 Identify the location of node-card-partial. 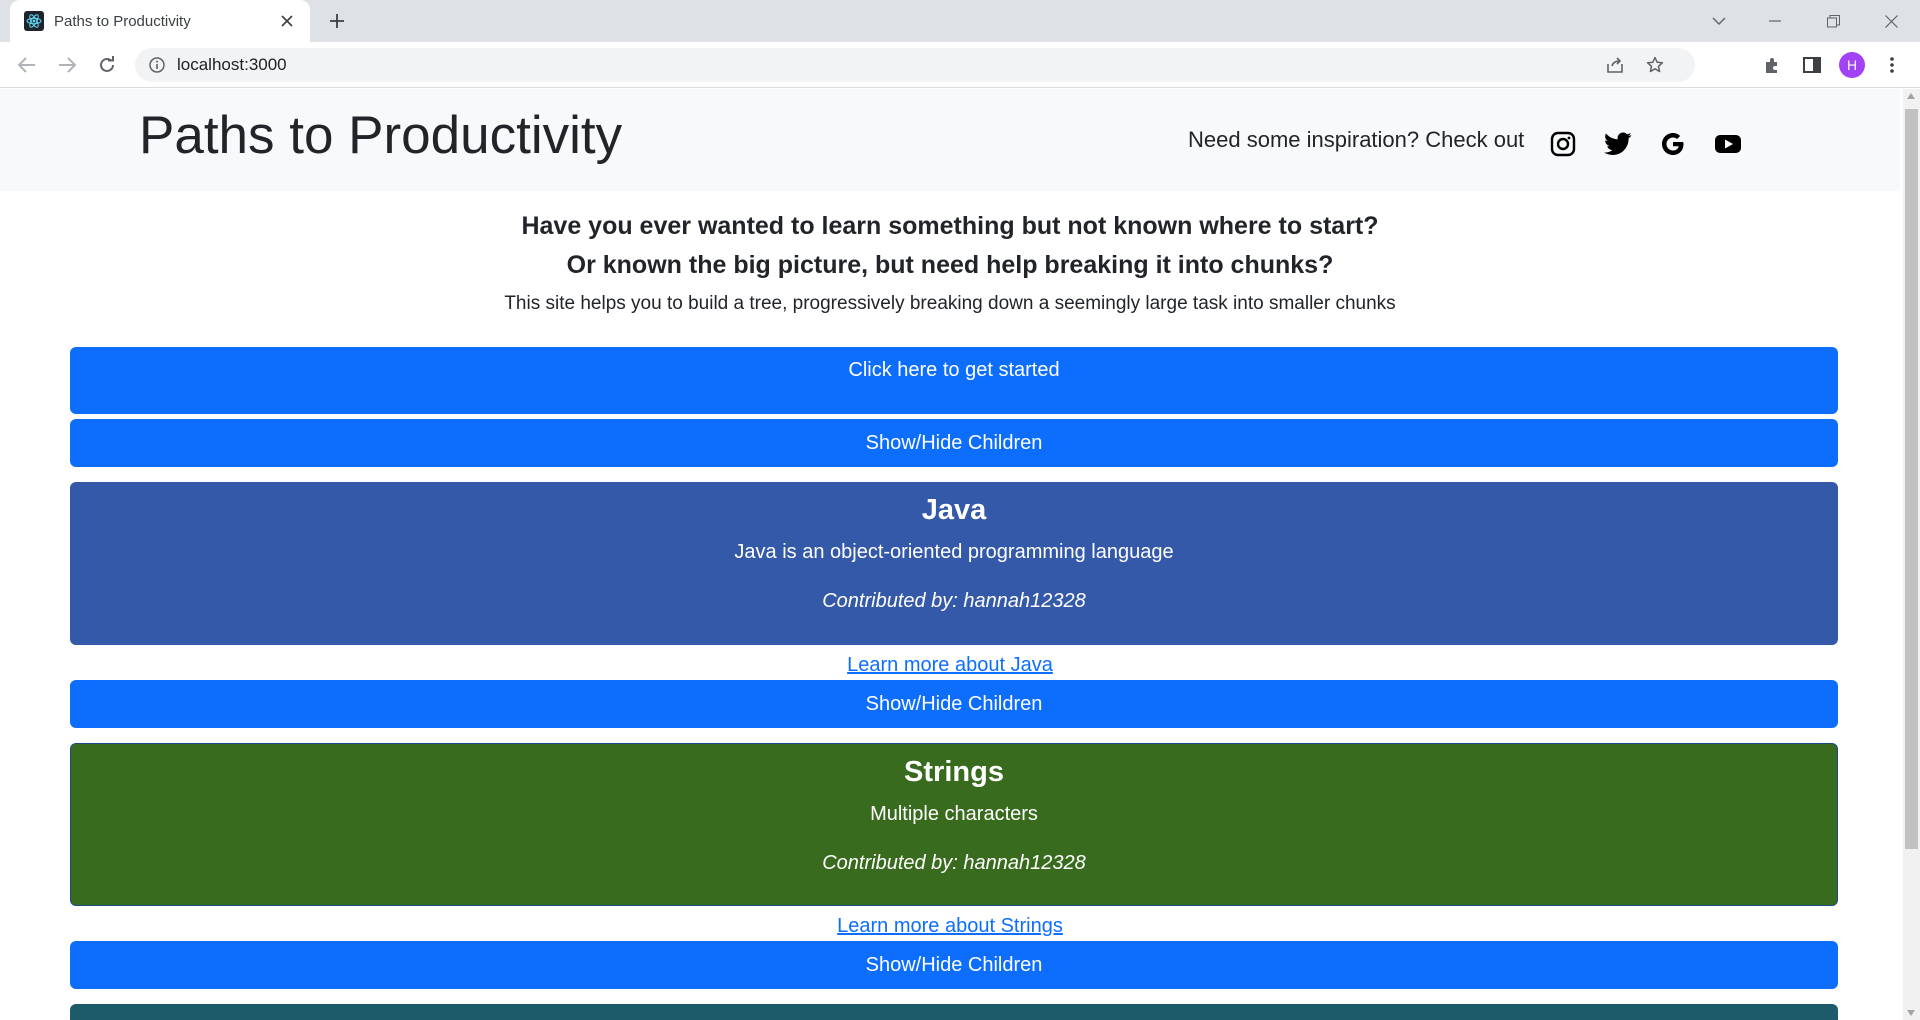
(954, 1012).